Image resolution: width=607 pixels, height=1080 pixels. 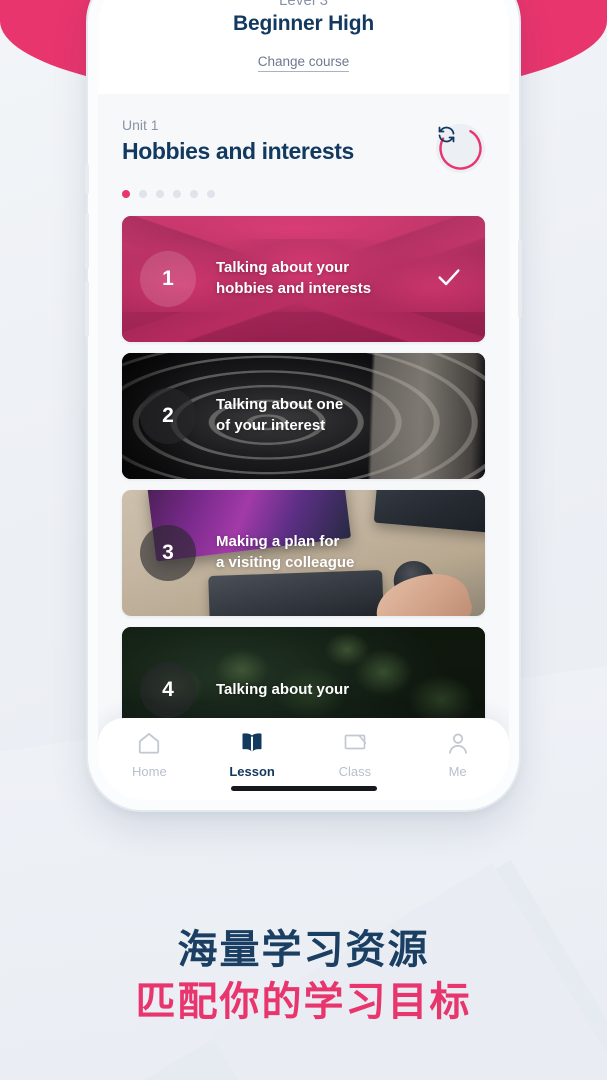 I want to click on lesson-card: 3 Making a plan for a visiting colleague, so click(x=303, y=553).